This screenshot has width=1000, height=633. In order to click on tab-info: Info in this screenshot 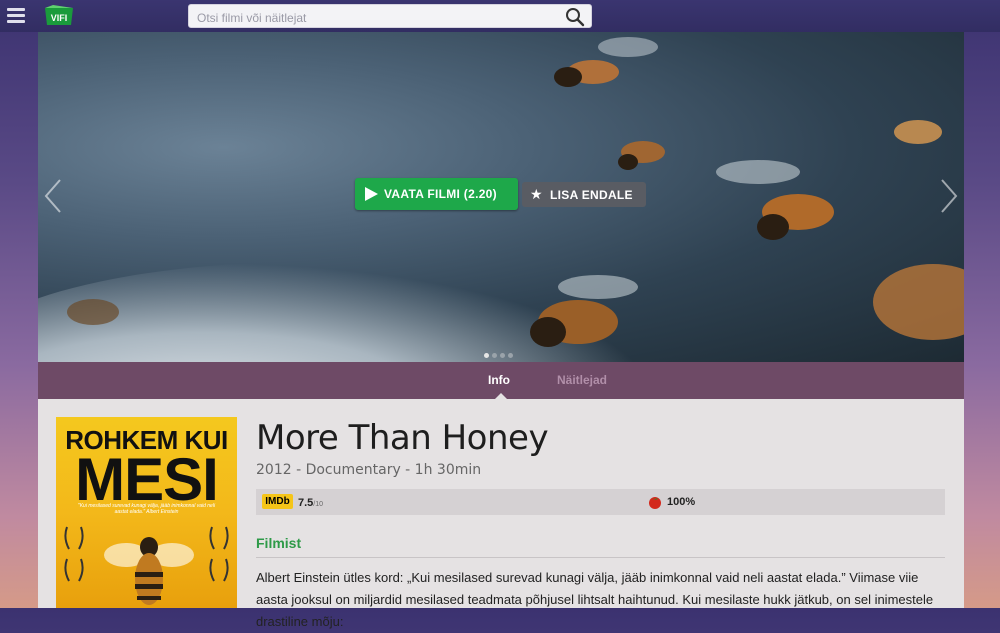, I will do `click(499, 380)`.